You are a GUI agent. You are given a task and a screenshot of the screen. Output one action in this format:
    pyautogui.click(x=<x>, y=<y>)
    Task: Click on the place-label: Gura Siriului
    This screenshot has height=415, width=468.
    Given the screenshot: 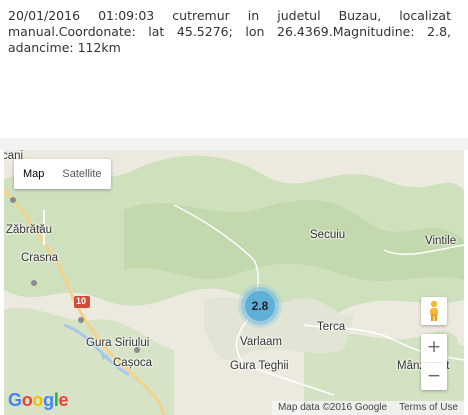 What is the action you would take?
    pyautogui.click(x=118, y=343)
    